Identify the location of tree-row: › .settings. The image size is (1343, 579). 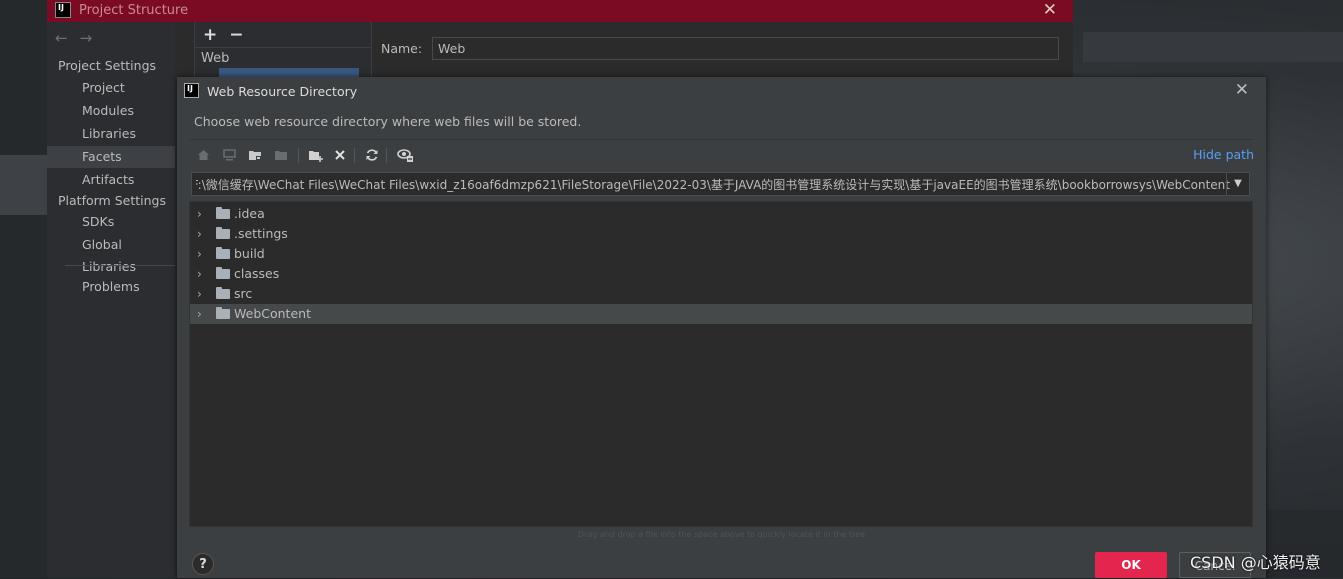
(721, 234).